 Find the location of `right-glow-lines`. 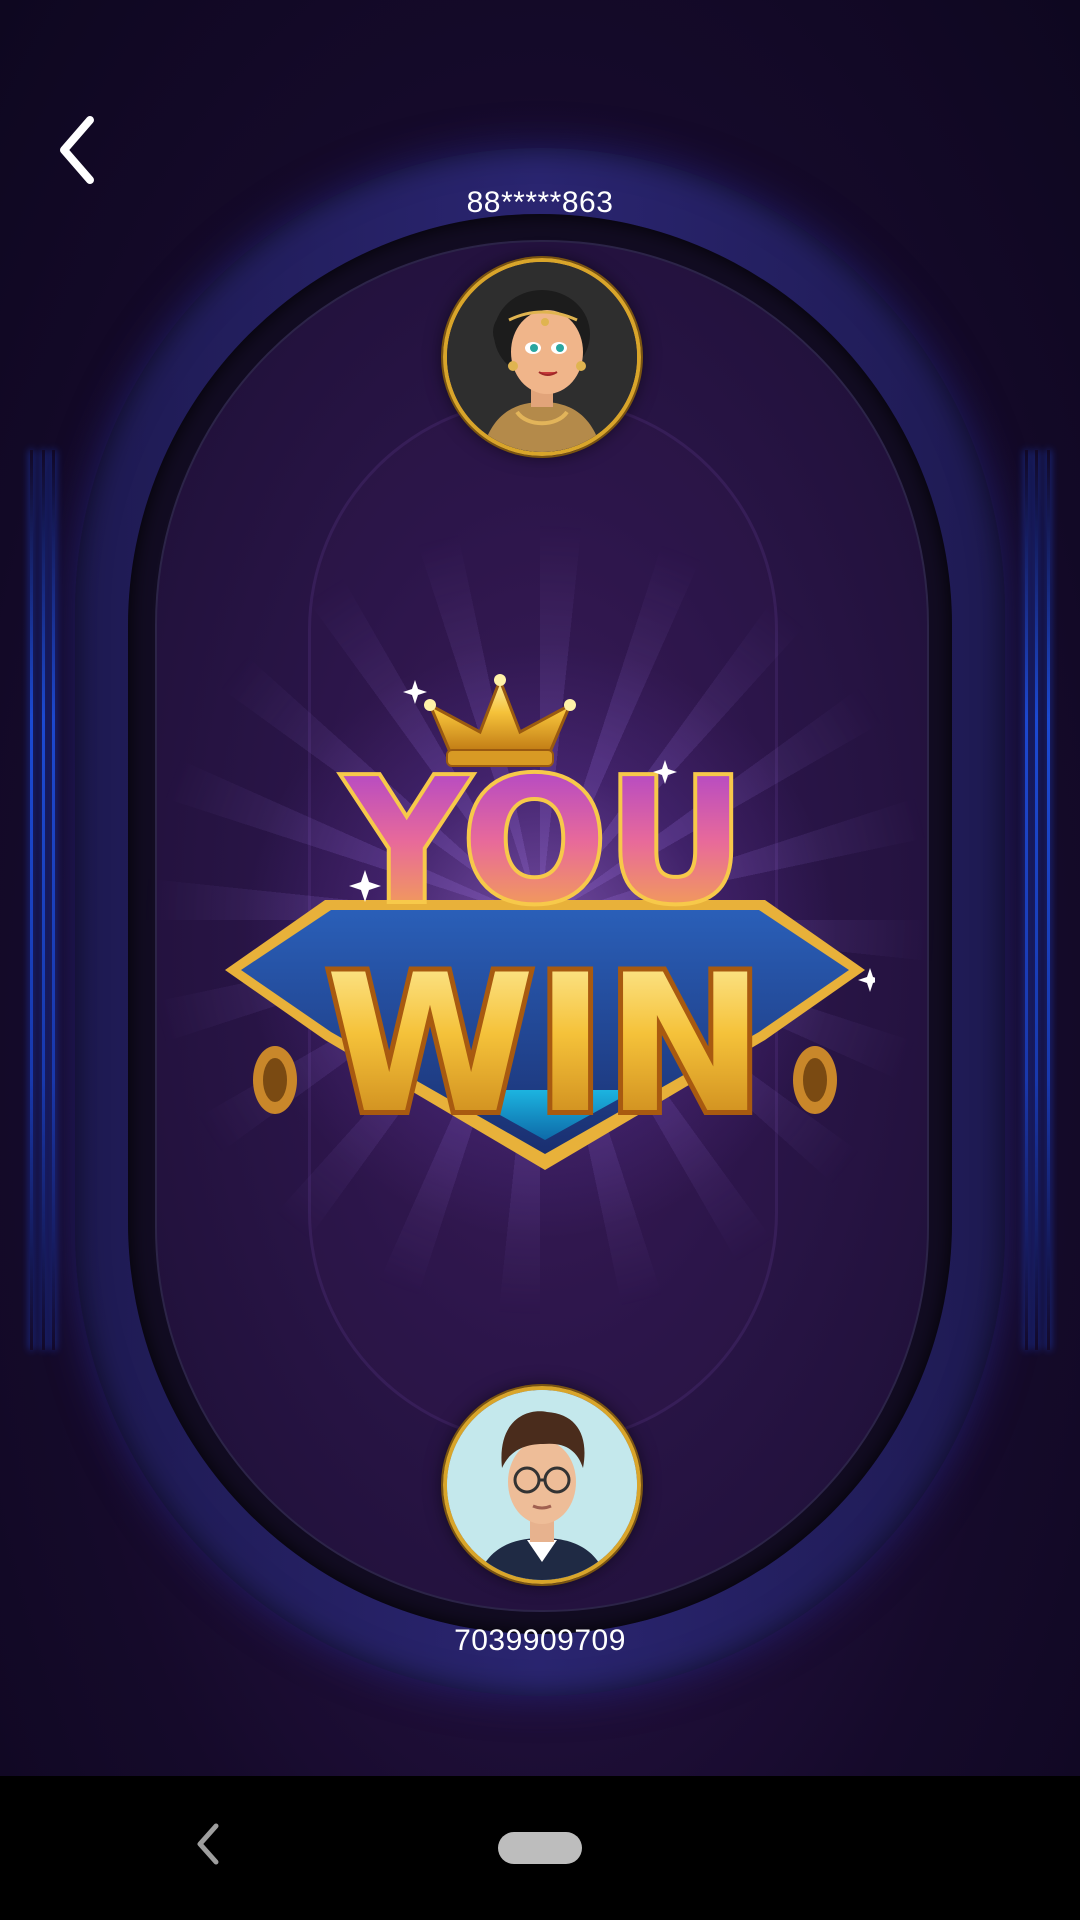

right-glow-lines is located at coordinates (1030, 900).